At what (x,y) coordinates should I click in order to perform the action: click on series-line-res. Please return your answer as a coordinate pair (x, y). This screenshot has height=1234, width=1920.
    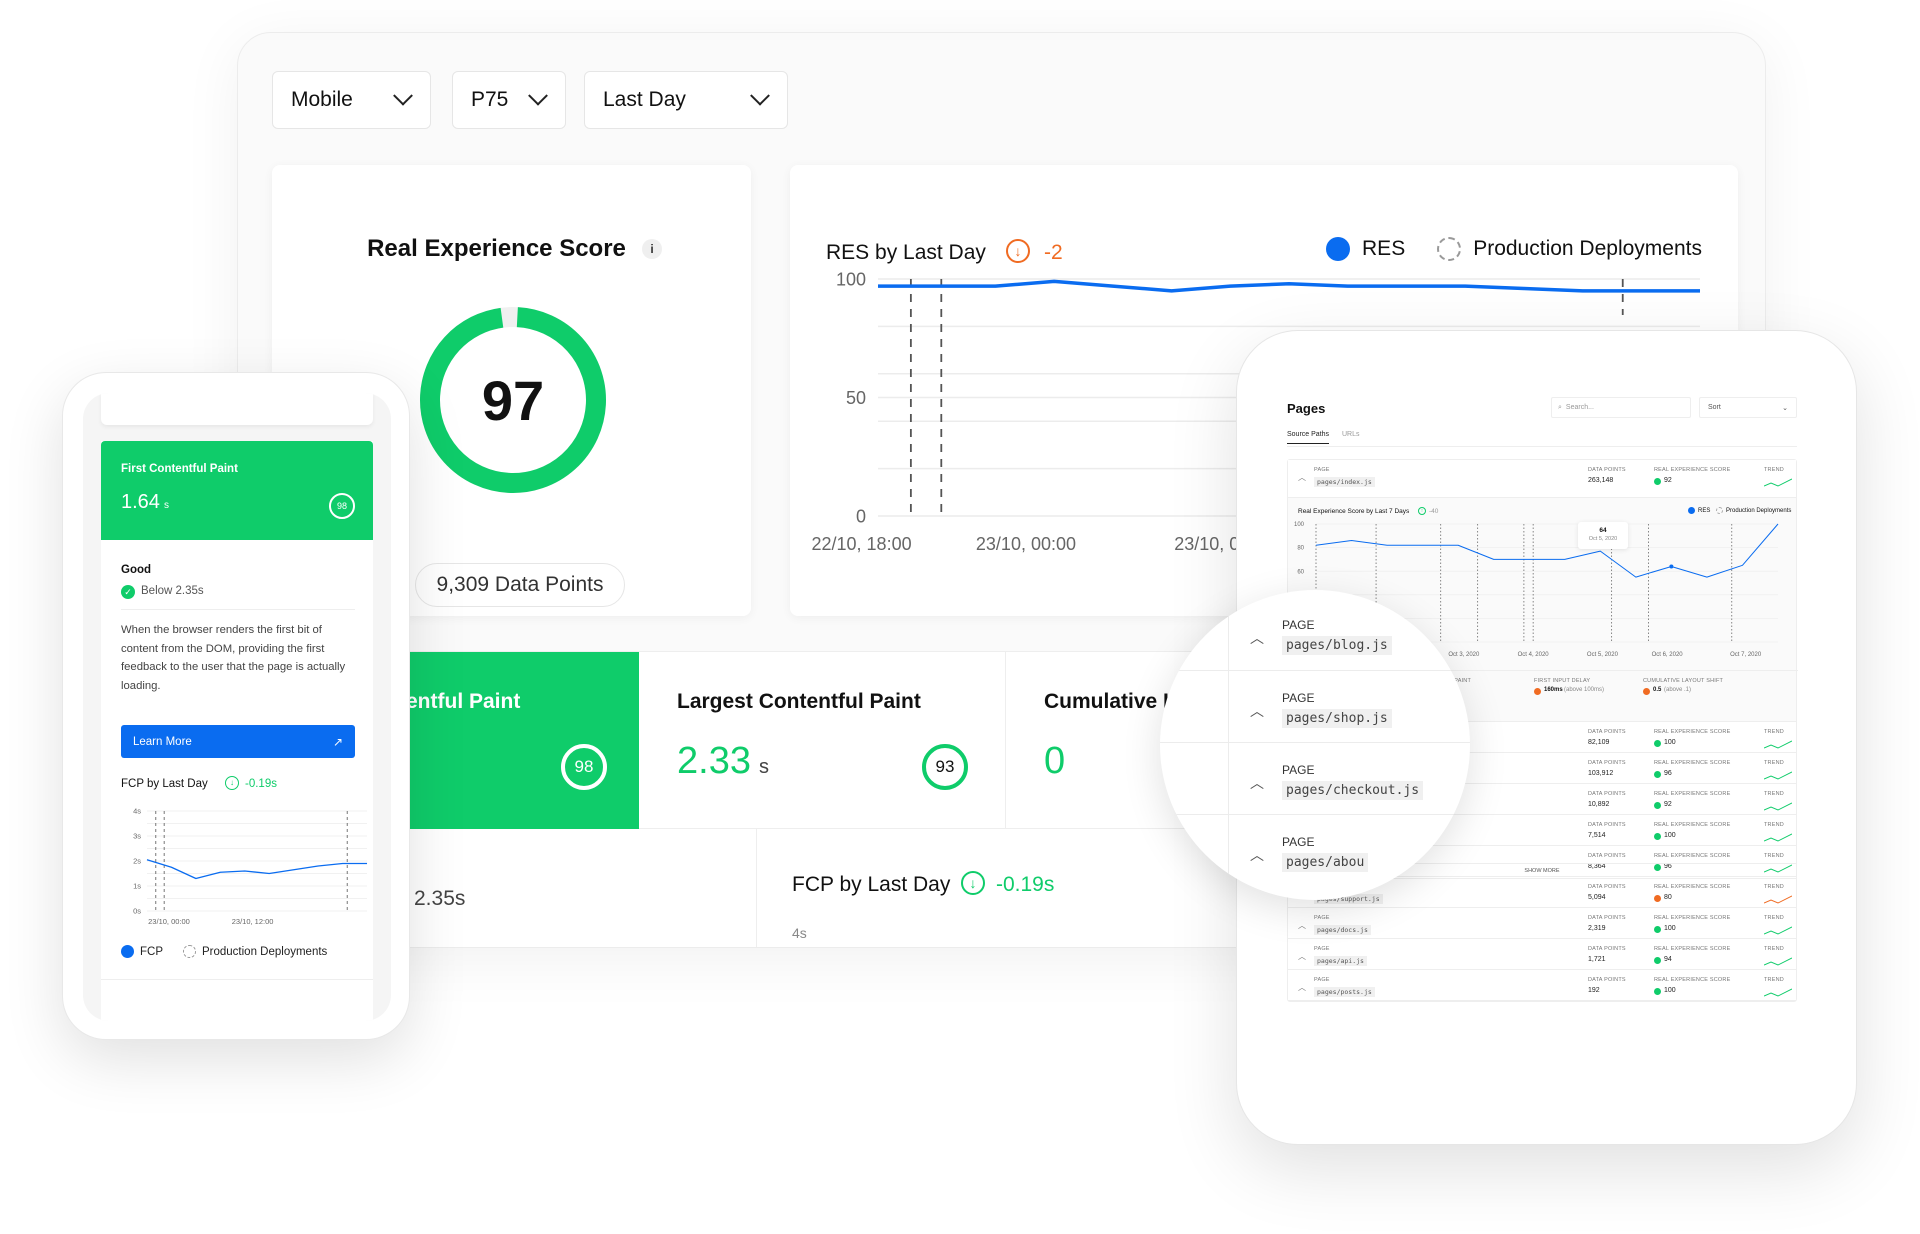
    Looking at the image, I should click on (1547, 550).